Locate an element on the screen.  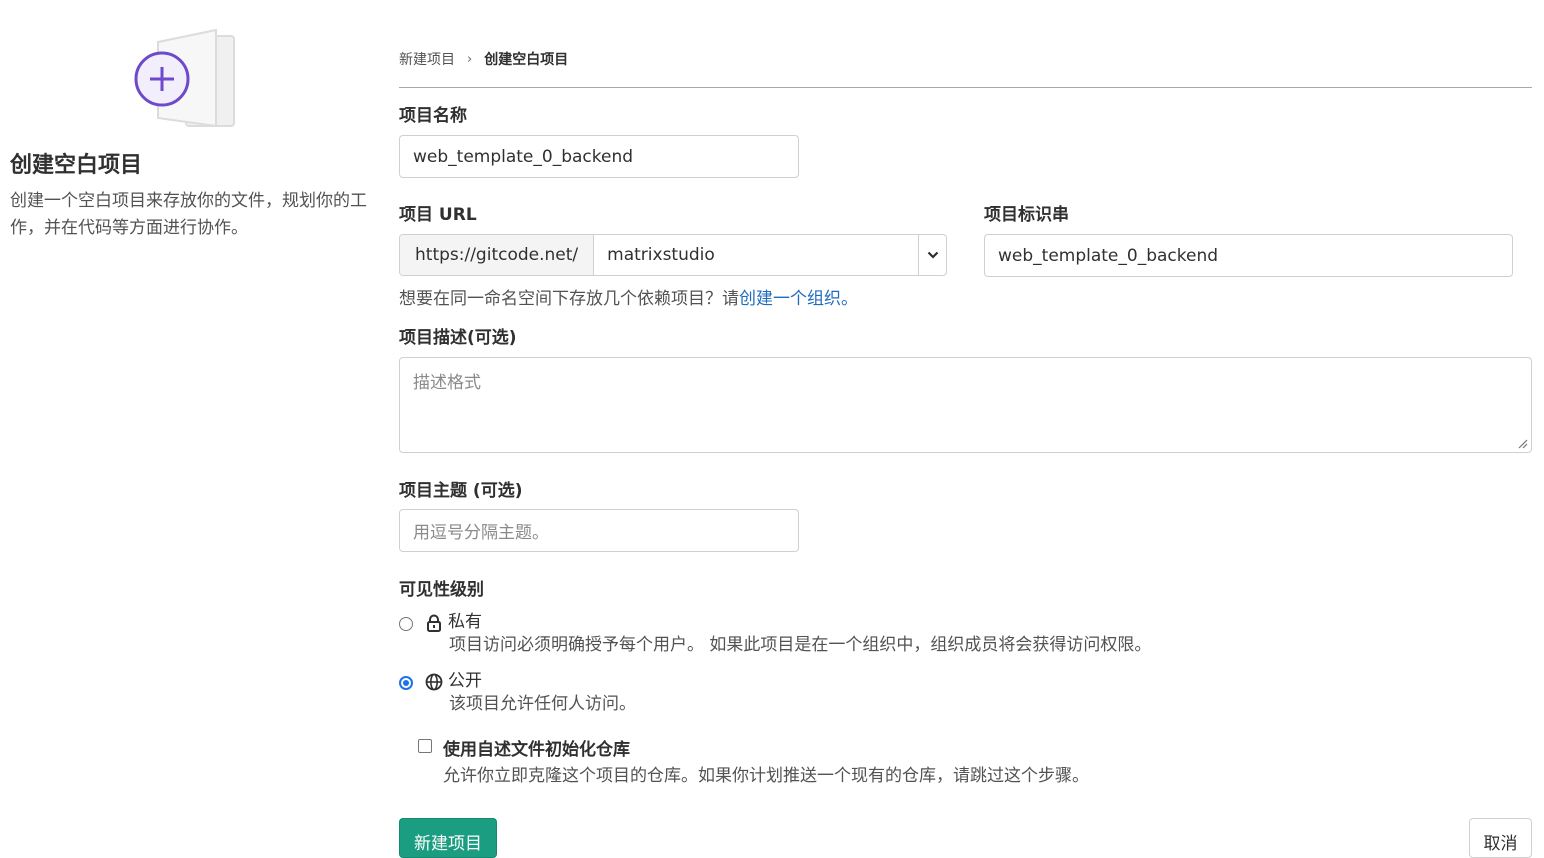
breadcrumb-divider is located at coordinates (965, 87).